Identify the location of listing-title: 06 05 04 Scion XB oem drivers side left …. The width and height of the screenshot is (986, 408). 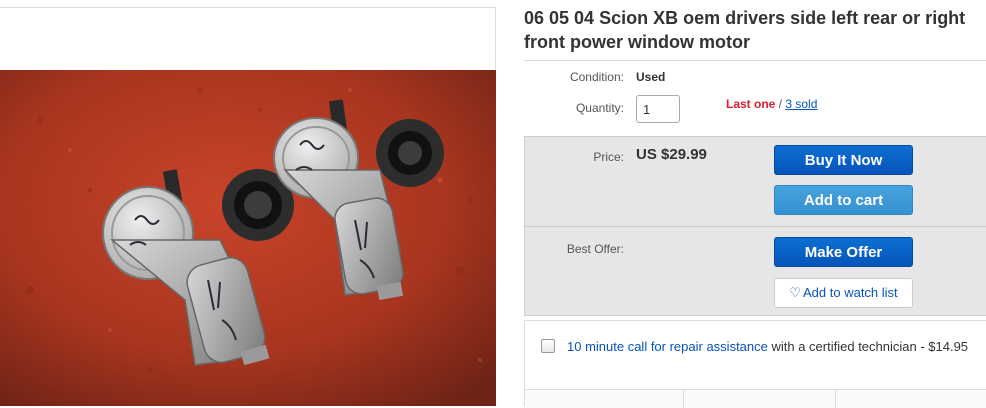
(745, 30).